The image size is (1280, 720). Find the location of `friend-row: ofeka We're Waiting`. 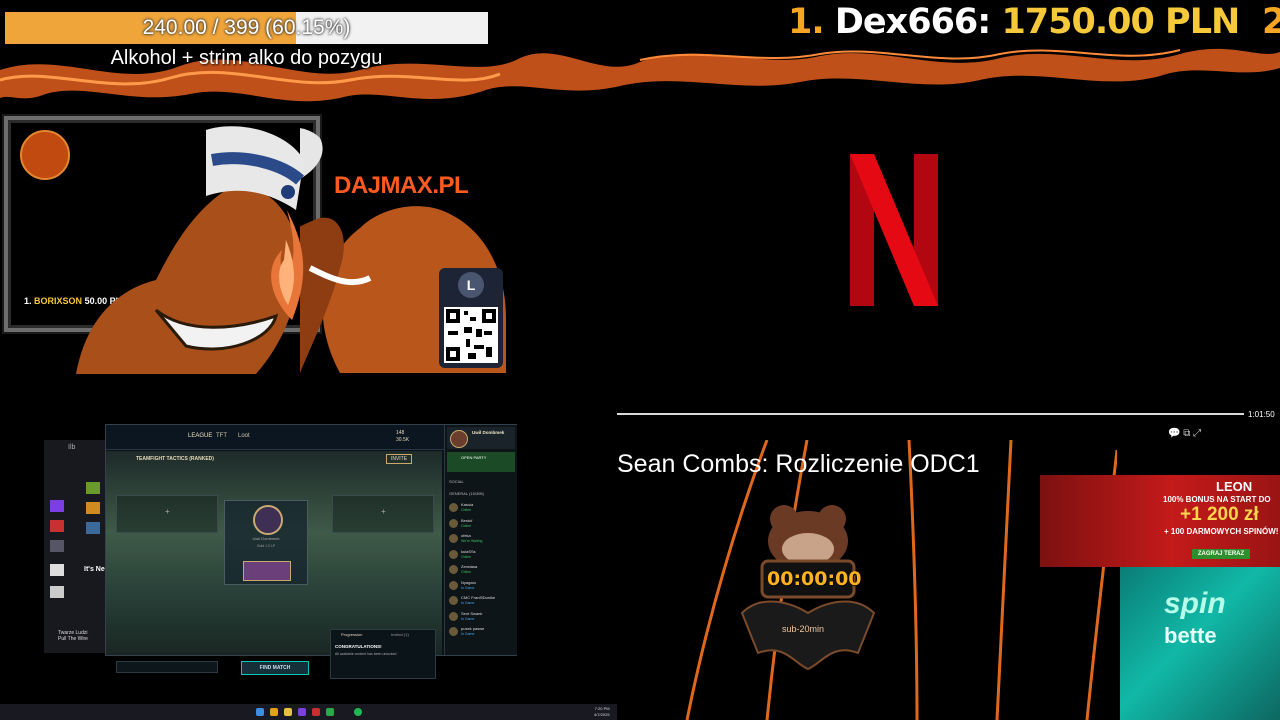

friend-row: ofeka We're Waiting is located at coordinates (481, 539).